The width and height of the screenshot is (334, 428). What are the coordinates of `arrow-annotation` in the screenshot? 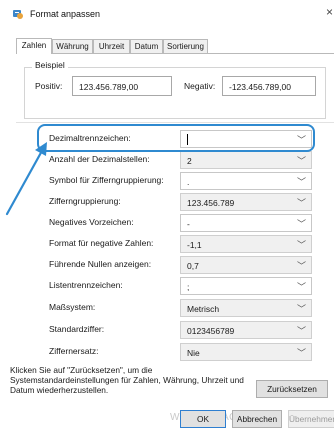 It's located at (26, 179).